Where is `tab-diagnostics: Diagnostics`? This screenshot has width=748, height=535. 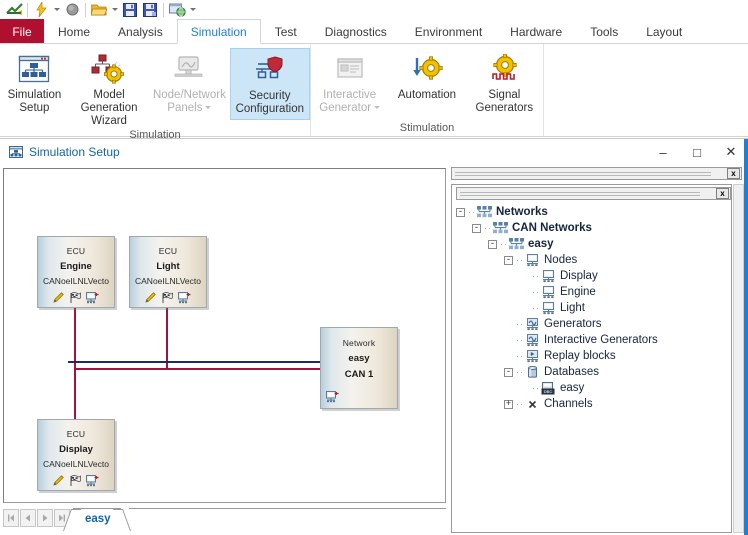 tab-diagnostics: Diagnostics is located at coordinates (356, 31).